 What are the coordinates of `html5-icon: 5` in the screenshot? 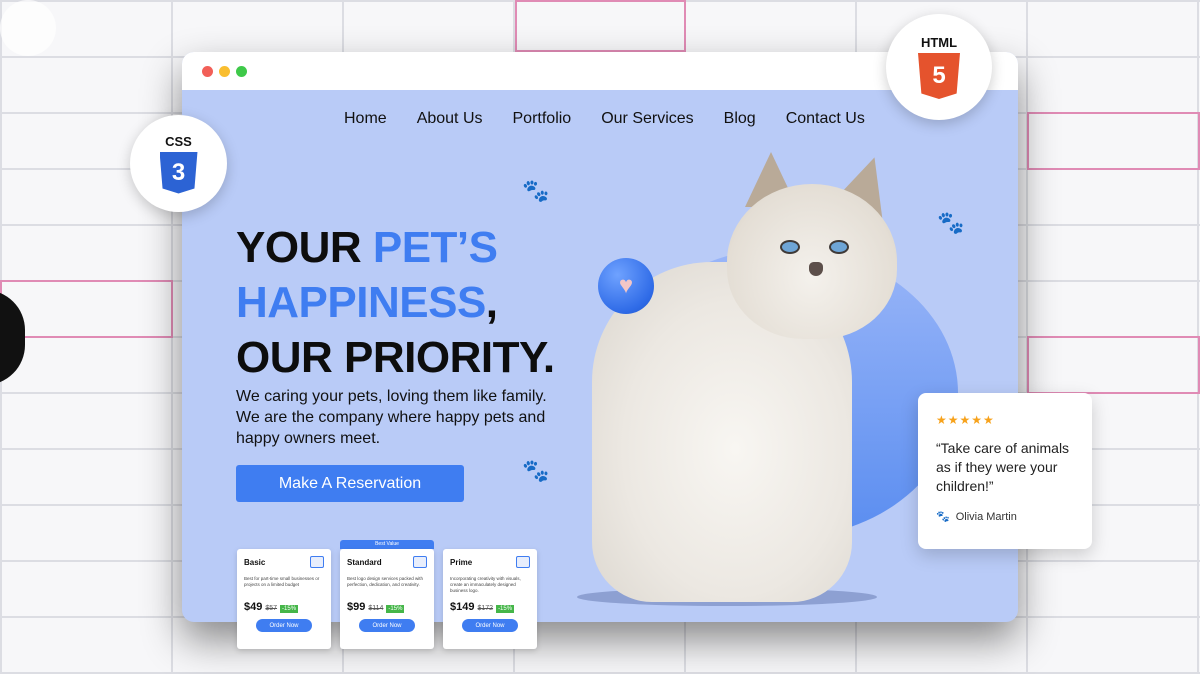 It's located at (939, 76).